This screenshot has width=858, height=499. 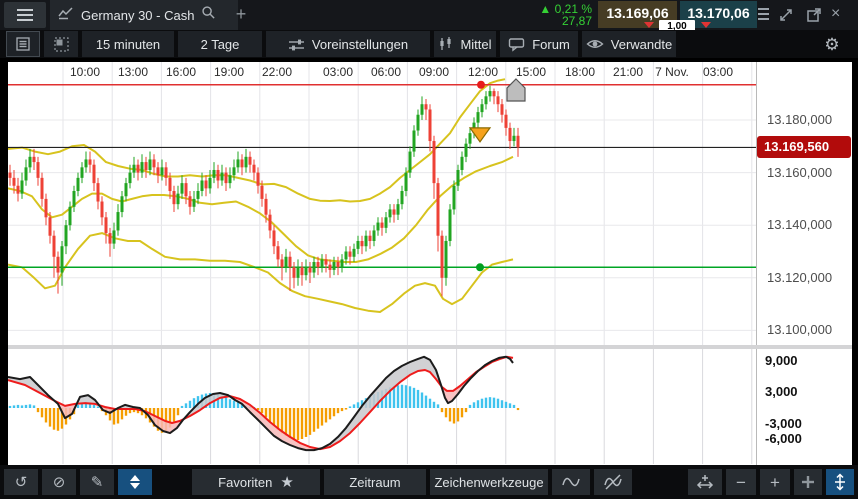 I want to click on candle-style-button, so click(x=135, y=482).